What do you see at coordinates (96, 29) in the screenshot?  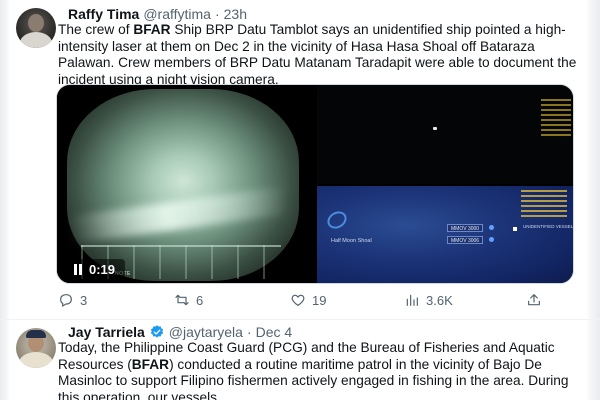 I see `tweet-text-part: The crew of` at bounding box center [96, 29].